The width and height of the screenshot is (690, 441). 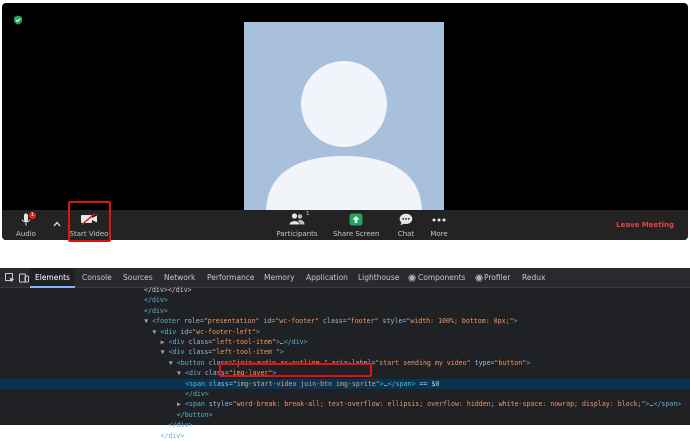 What do you see at coordinates (193, 321) in the screenshot?
I see `dom-token: role=` at bounding box center [193, 321].